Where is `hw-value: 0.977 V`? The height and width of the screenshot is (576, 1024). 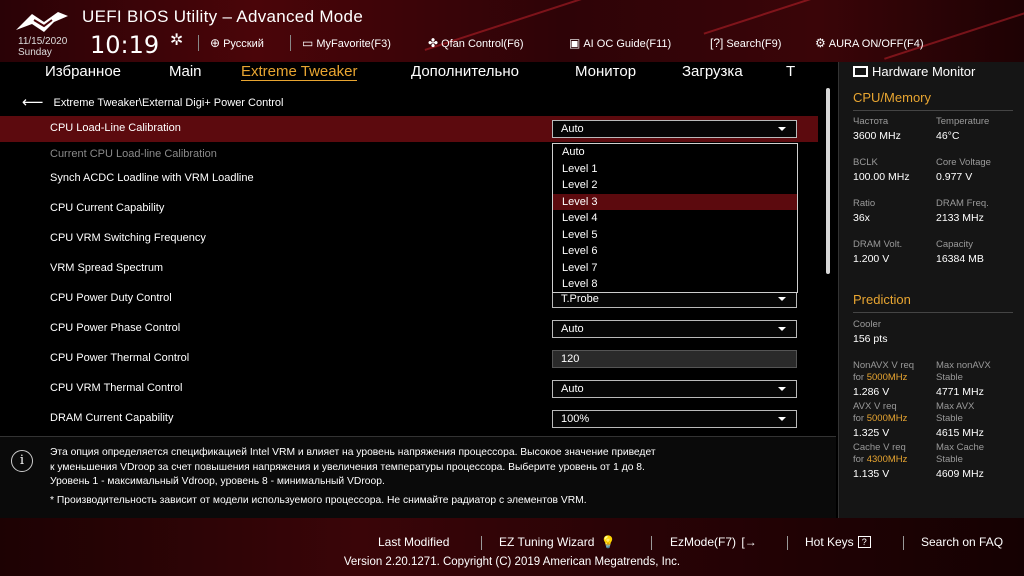 hw-value: 0.977 V is located at coordinates (954, 177).